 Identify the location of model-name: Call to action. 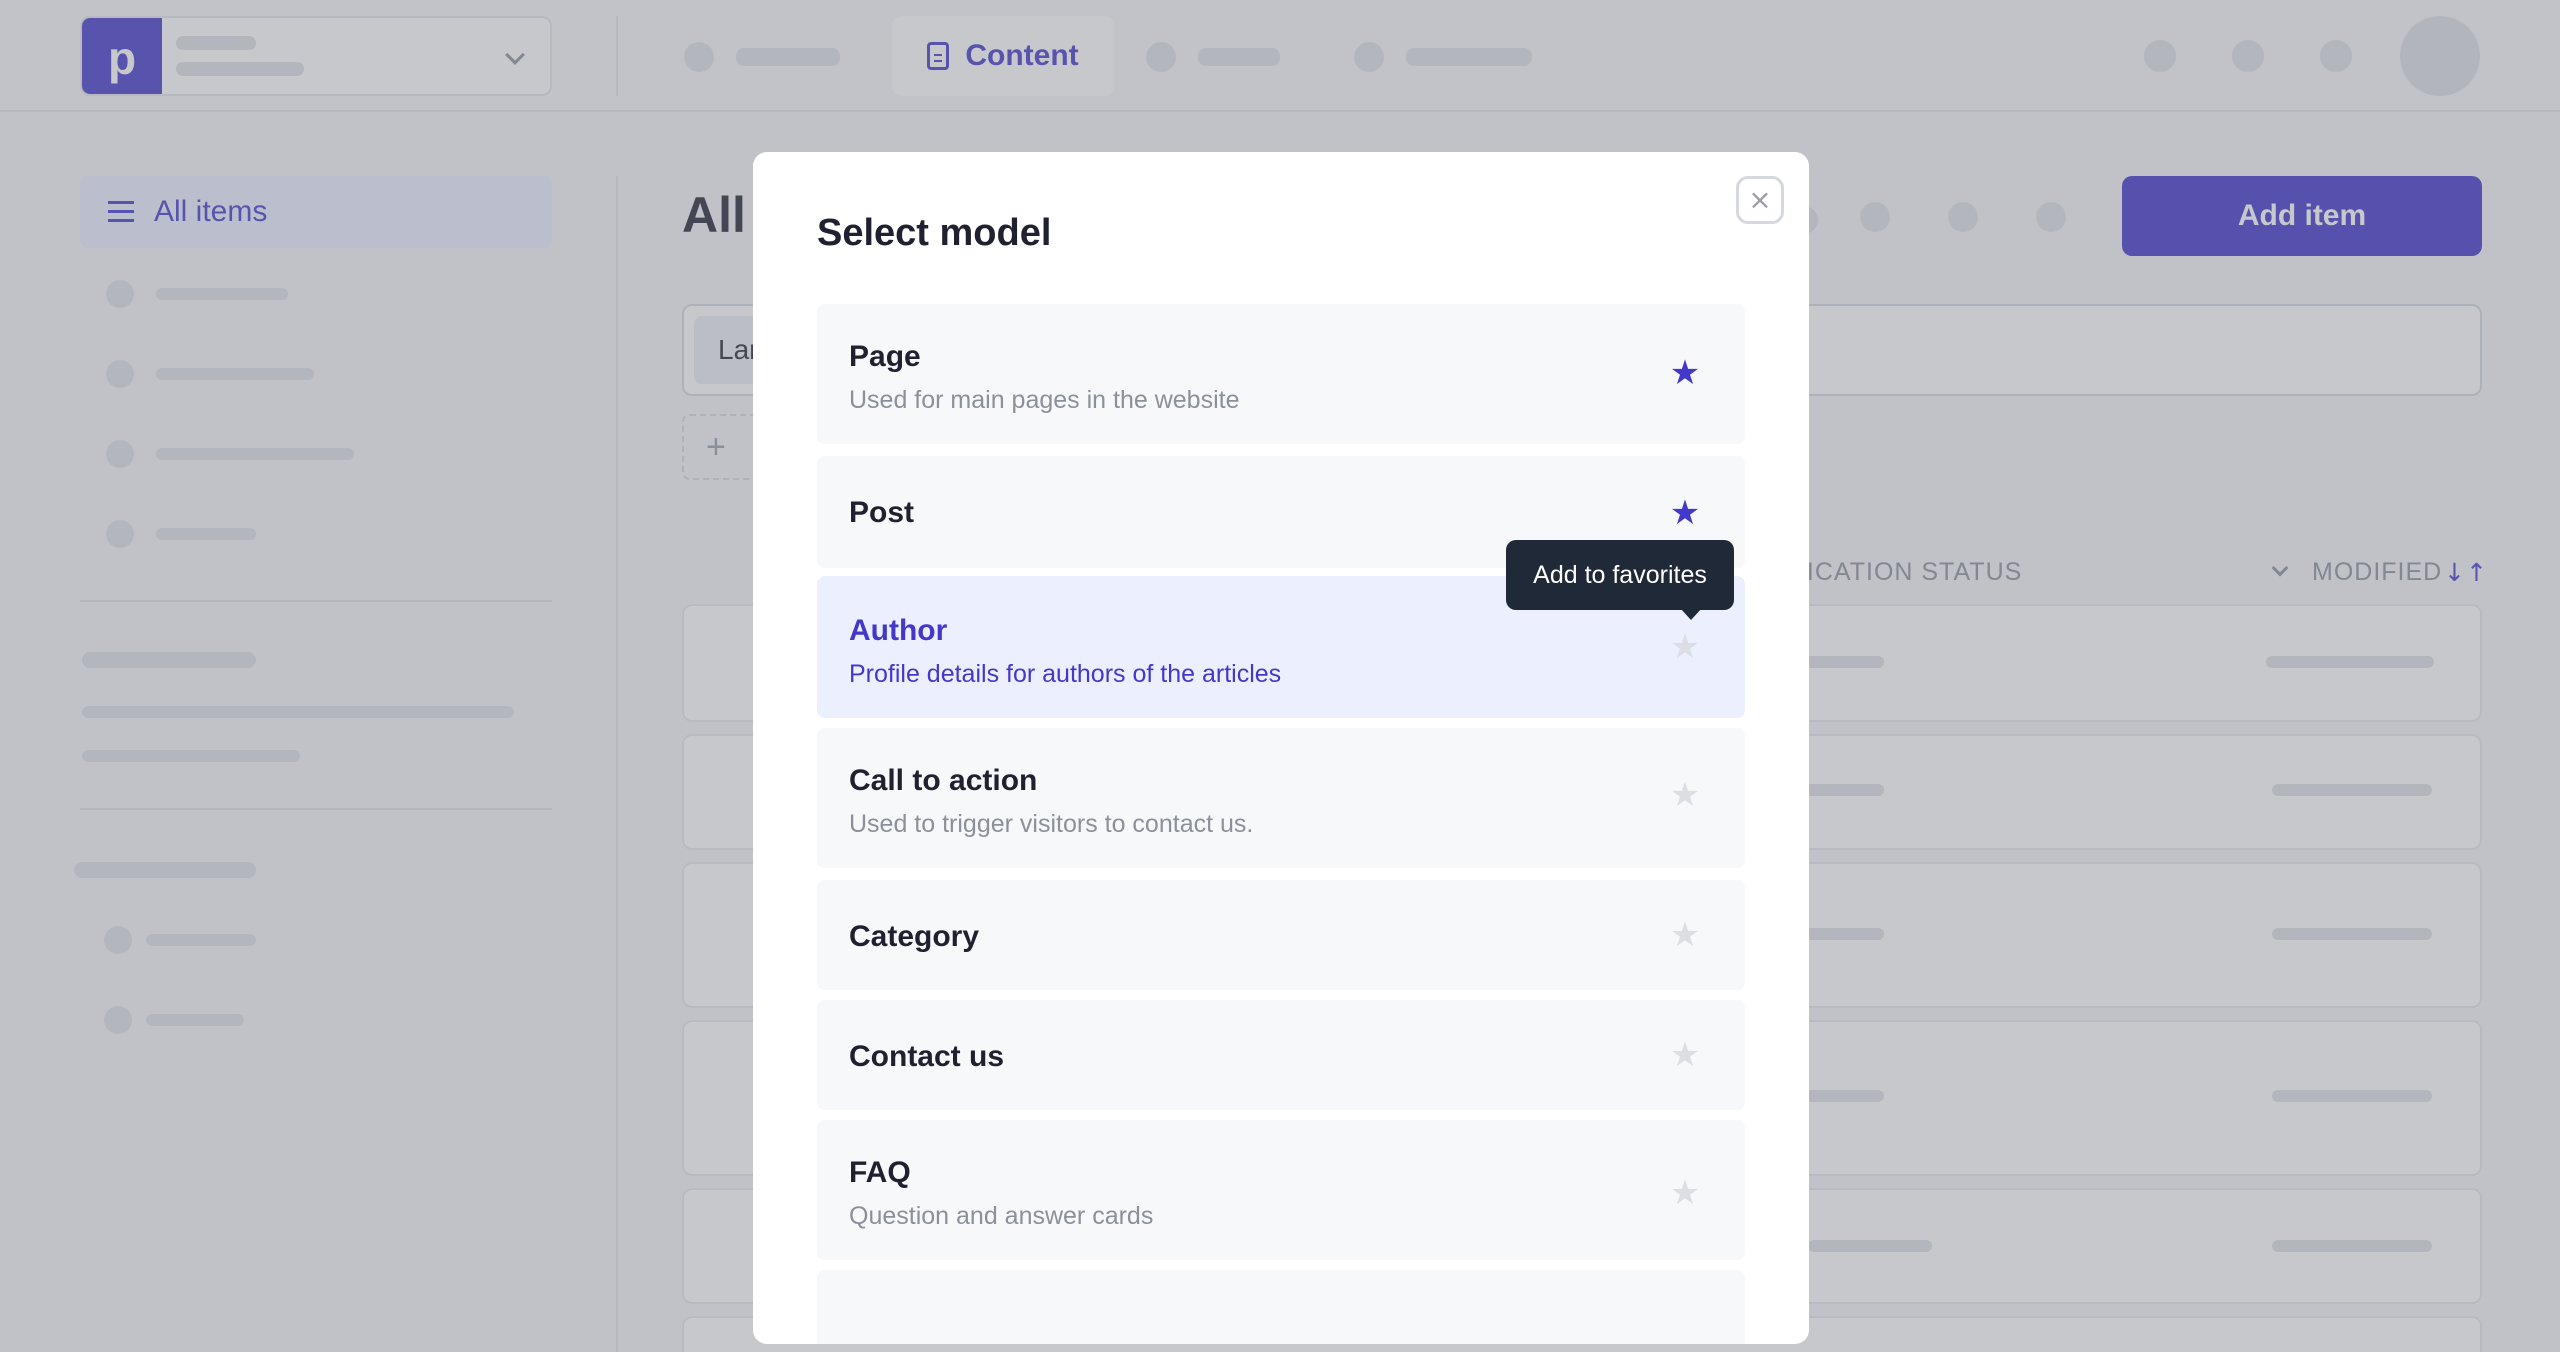
(943, 780).